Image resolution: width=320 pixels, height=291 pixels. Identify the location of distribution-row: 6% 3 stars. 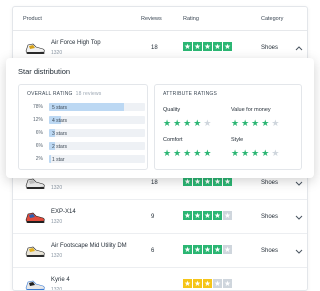
(86, 133).